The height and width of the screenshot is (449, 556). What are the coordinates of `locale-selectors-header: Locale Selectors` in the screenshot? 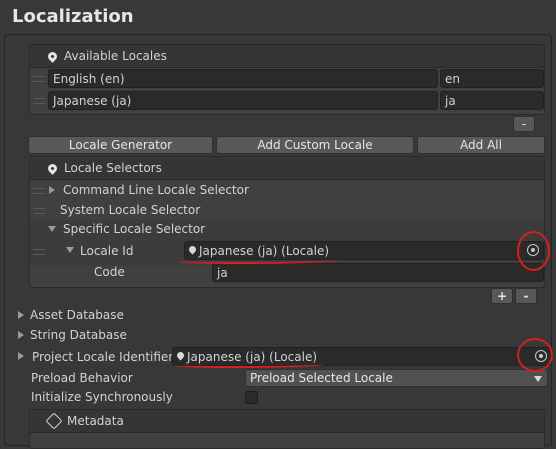 It's located at (287, 168).